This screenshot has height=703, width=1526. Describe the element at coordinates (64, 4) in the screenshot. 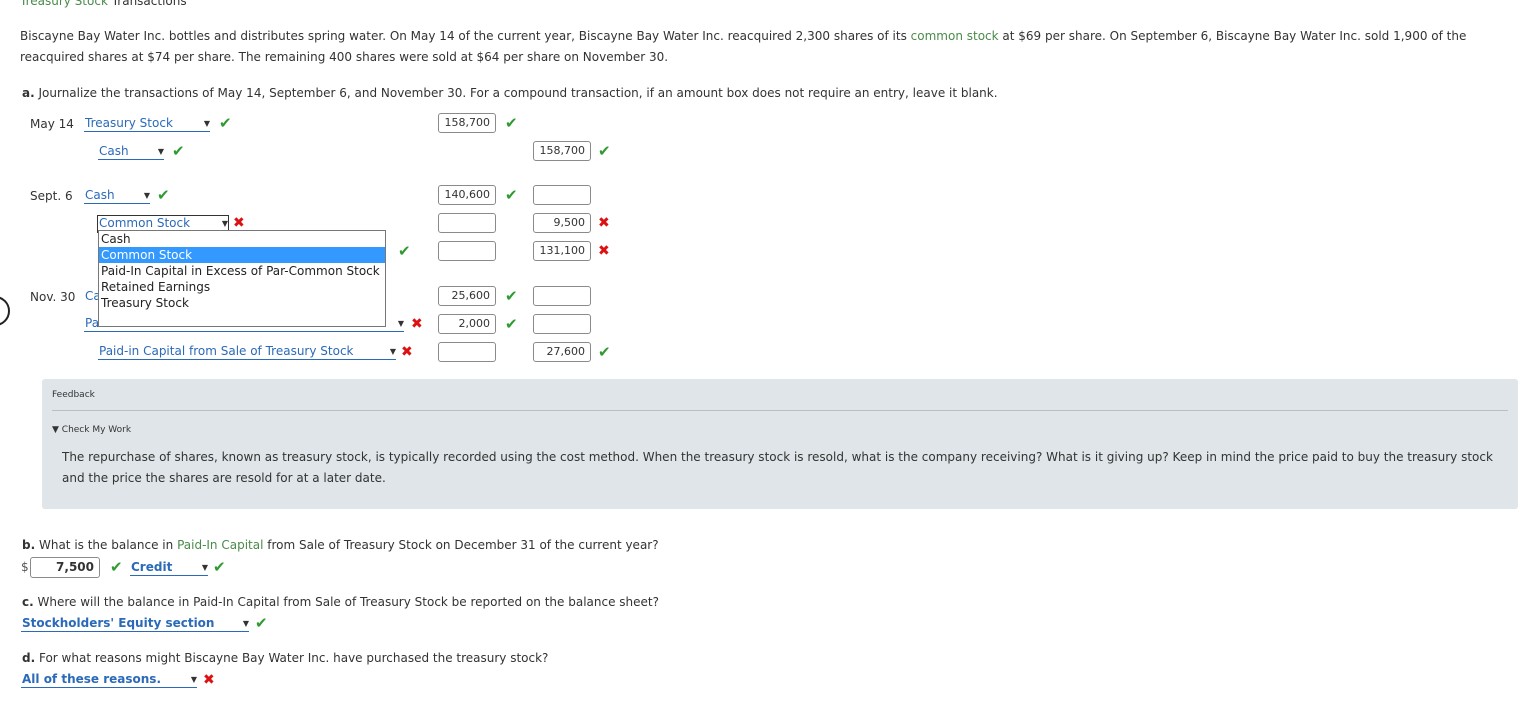

I see `title-link: Treasury Stock` at that location.